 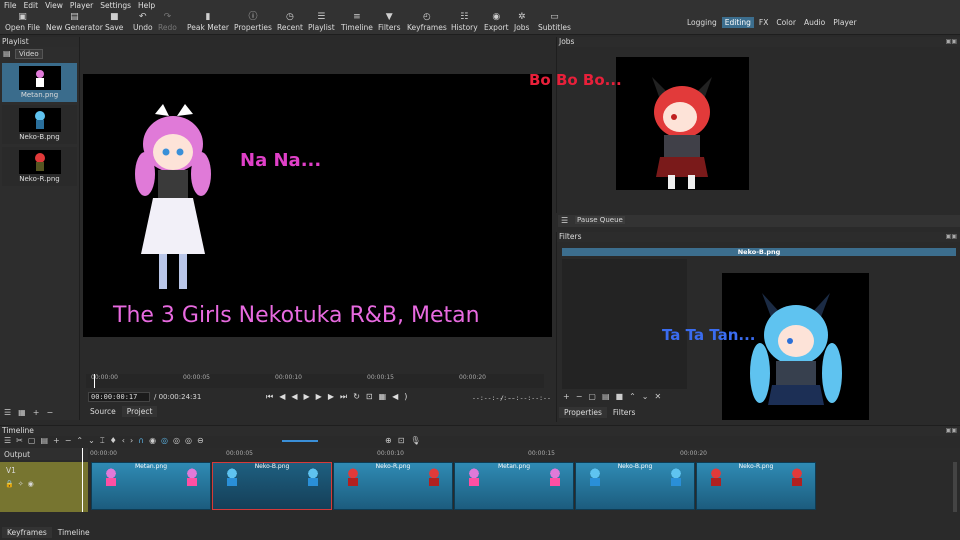 What do you see at coordinates (583, 412) in the screenshot?
I see `tab-properties: Properties` at bounding box center [583, 412].